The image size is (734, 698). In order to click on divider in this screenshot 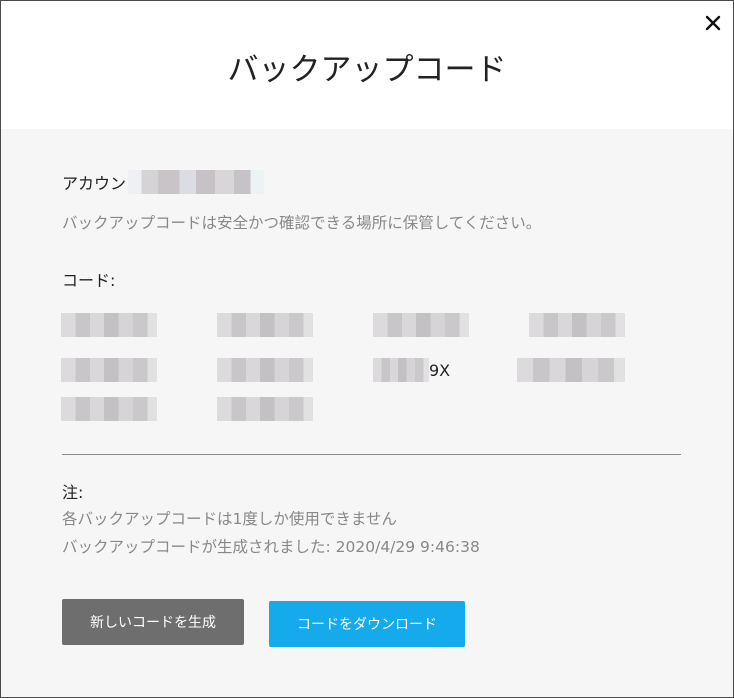, I will do `click(371, 454)`.